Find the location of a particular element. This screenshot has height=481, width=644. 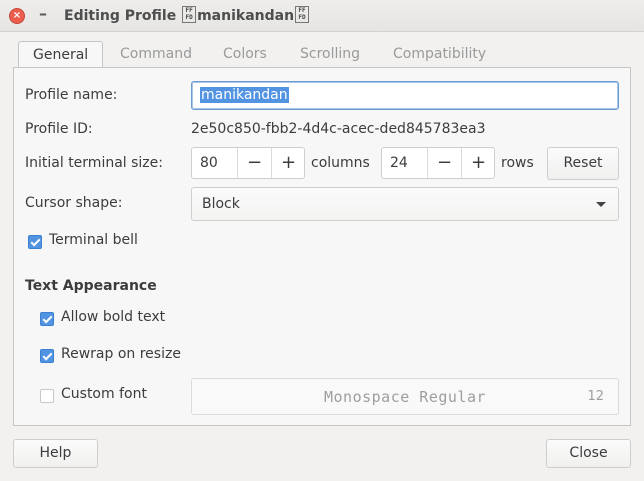

chevron-down-icon is located at coordinates (601, 204).